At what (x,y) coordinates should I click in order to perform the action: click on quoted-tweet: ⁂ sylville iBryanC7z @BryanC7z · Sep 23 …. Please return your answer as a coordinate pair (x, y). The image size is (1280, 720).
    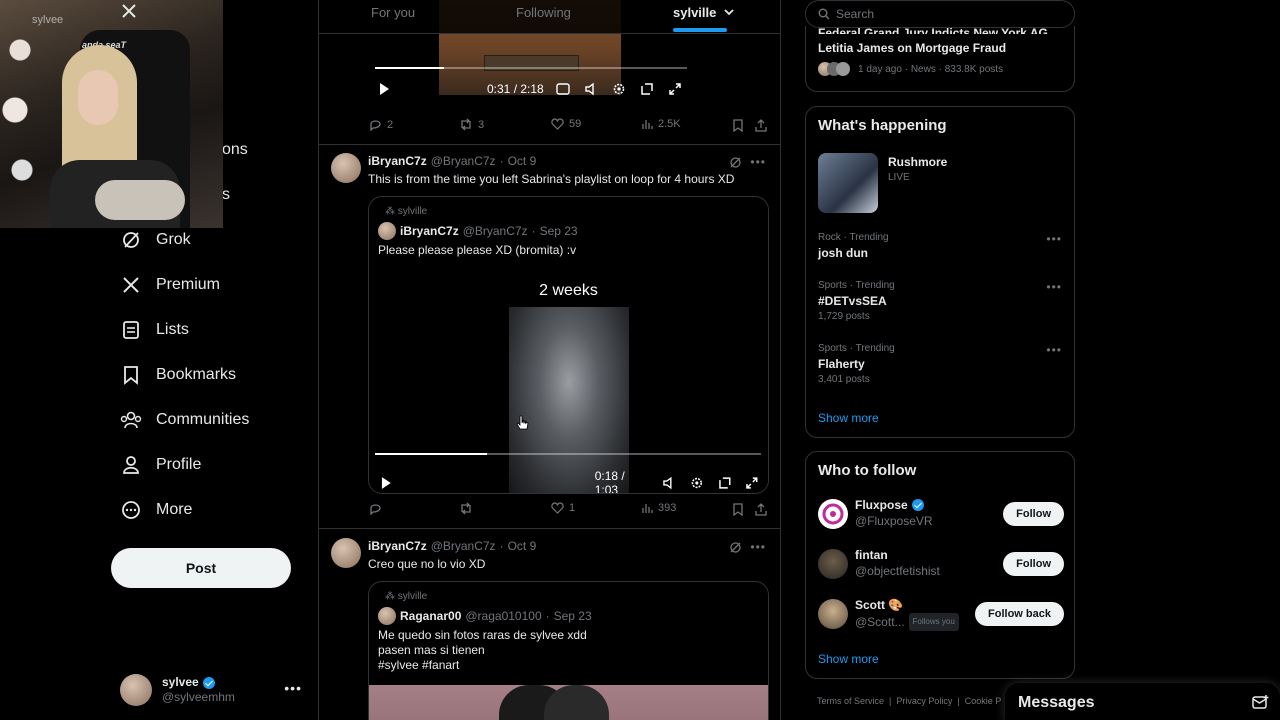
    Looking at the image, I should click on (568, 345).